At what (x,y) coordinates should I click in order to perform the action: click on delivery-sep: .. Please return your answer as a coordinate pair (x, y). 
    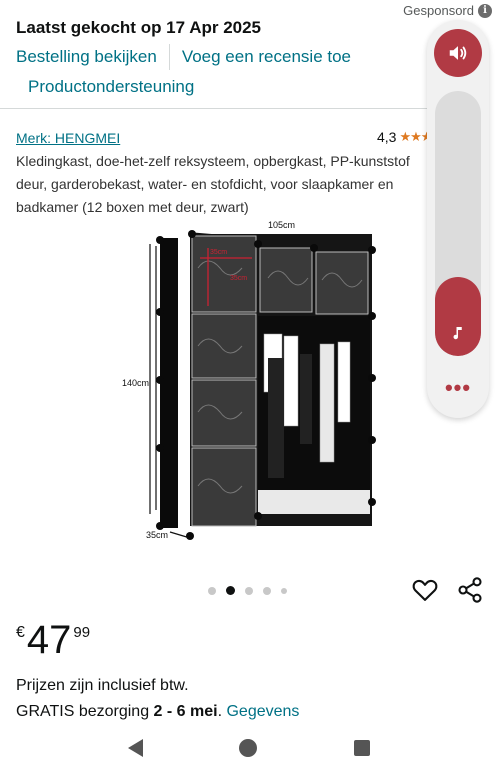
    Looking at the image, I should click on (220, 711).